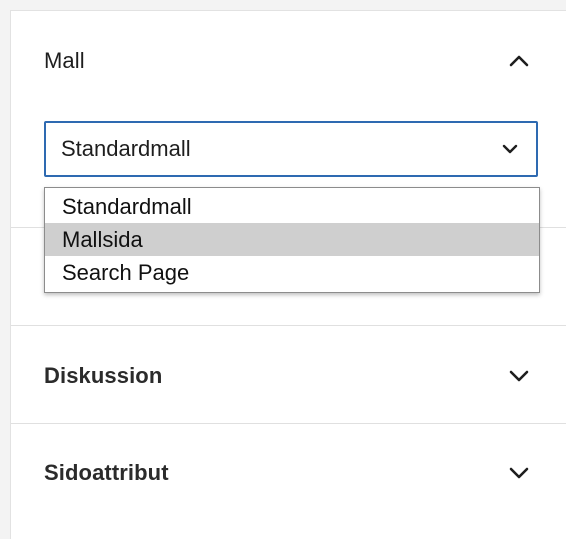  I want to click on template-panel-title: Mall, so click(64, 60).